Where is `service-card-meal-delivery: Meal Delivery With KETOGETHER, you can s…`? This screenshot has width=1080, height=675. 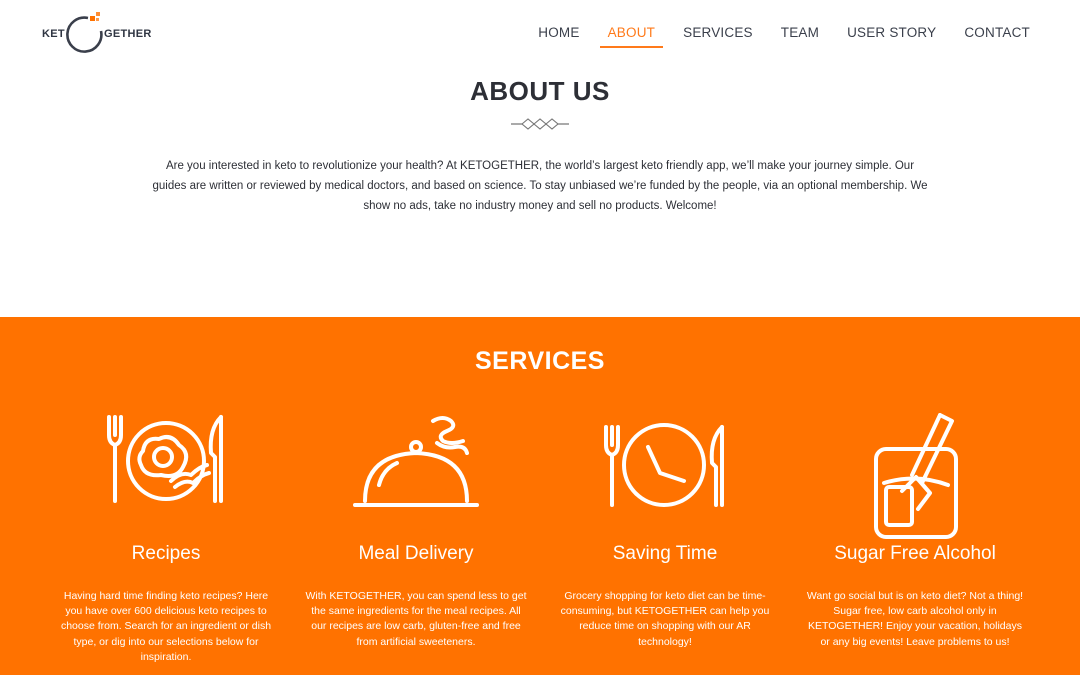
service-card-meal-delivery: Meal Delivery With KETOGETHER, you can s… is located at coordinates (416, 531).